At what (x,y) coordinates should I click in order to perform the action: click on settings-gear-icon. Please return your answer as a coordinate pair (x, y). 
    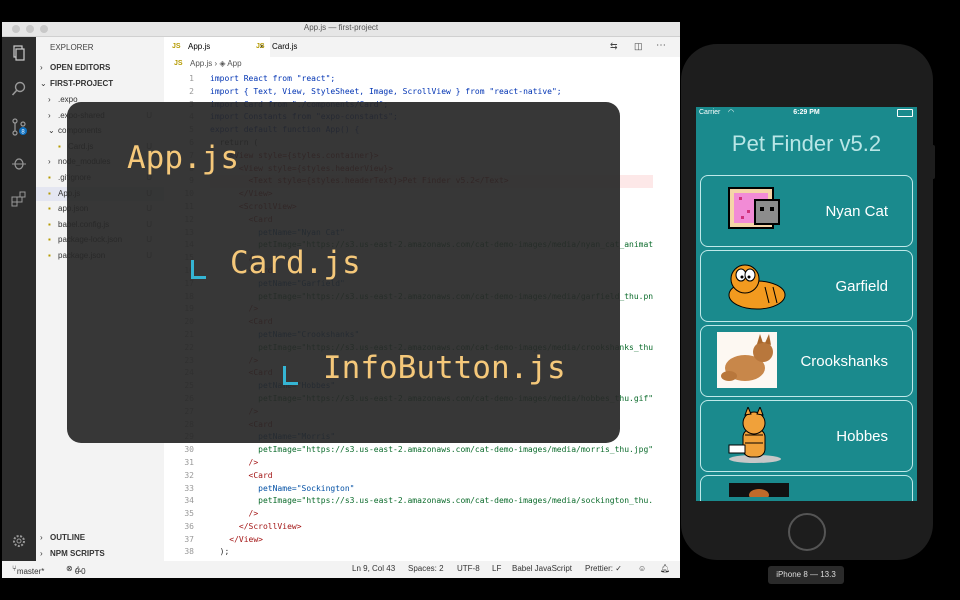
    Looking at the image, I should click on (19, 541).